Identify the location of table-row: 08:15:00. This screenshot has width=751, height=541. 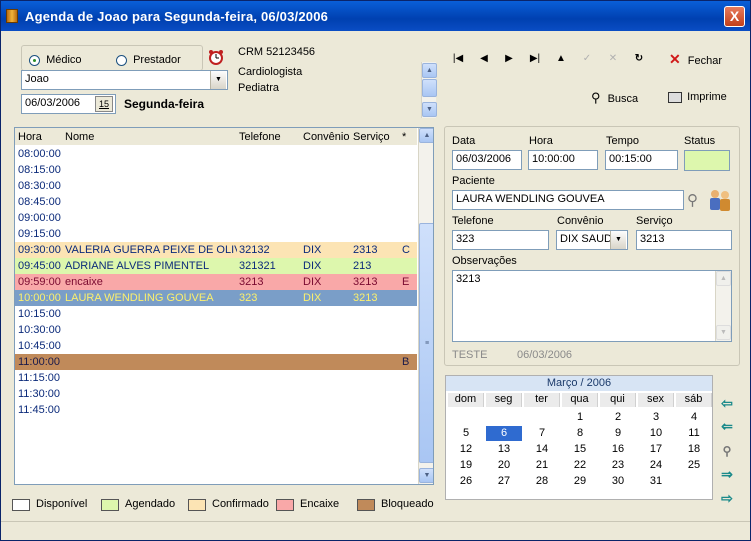
(216, 170).